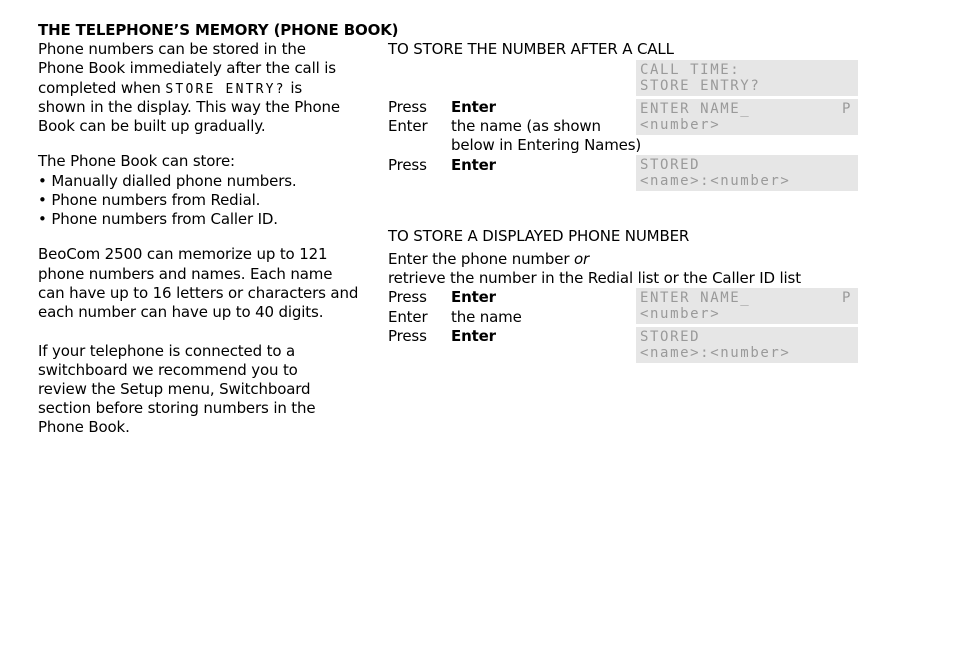 The image size is (954, 672). Describe the element at coordinates (168, 370) in the screenshot. I see `switchboard-text-line: switchboard we recommend you to` at that location.